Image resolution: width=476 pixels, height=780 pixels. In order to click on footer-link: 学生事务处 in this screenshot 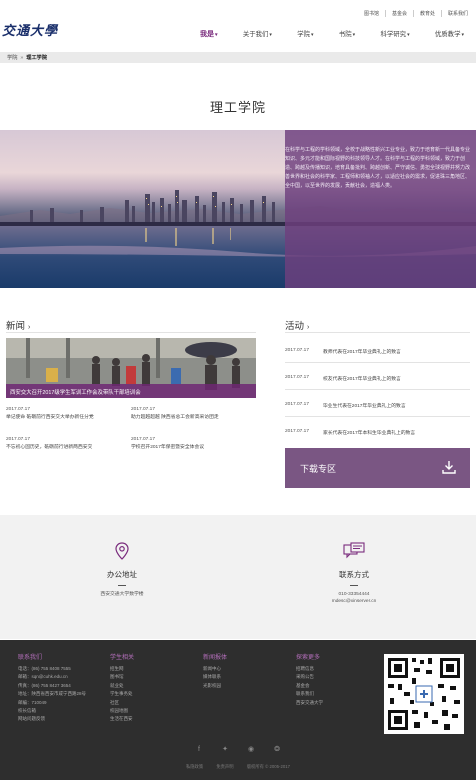, I will do `click(122, 694)`.